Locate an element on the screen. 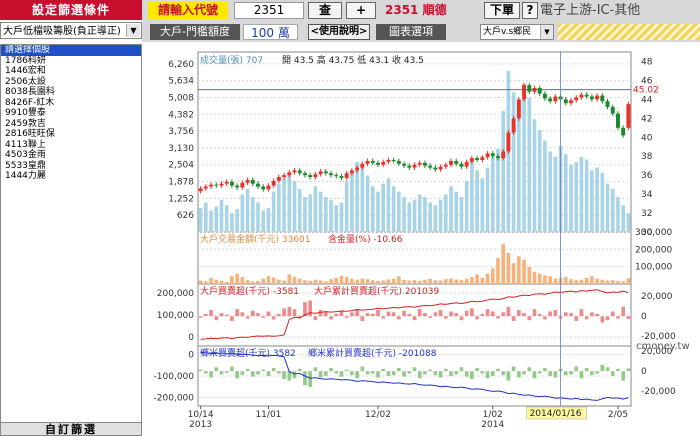 The image size is (700, 436). stock-code-input: 2351 is located at coordinates (269, 10).